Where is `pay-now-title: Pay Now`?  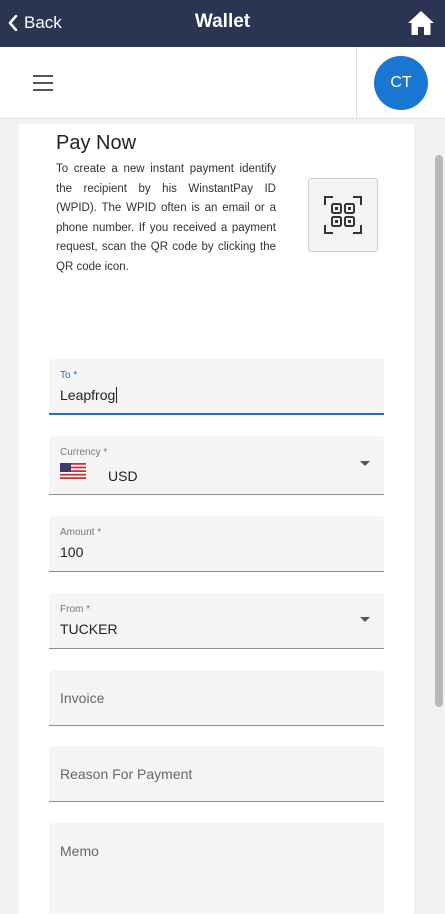 pay-now-title: Pay Now is located at coordinates (96, 143).